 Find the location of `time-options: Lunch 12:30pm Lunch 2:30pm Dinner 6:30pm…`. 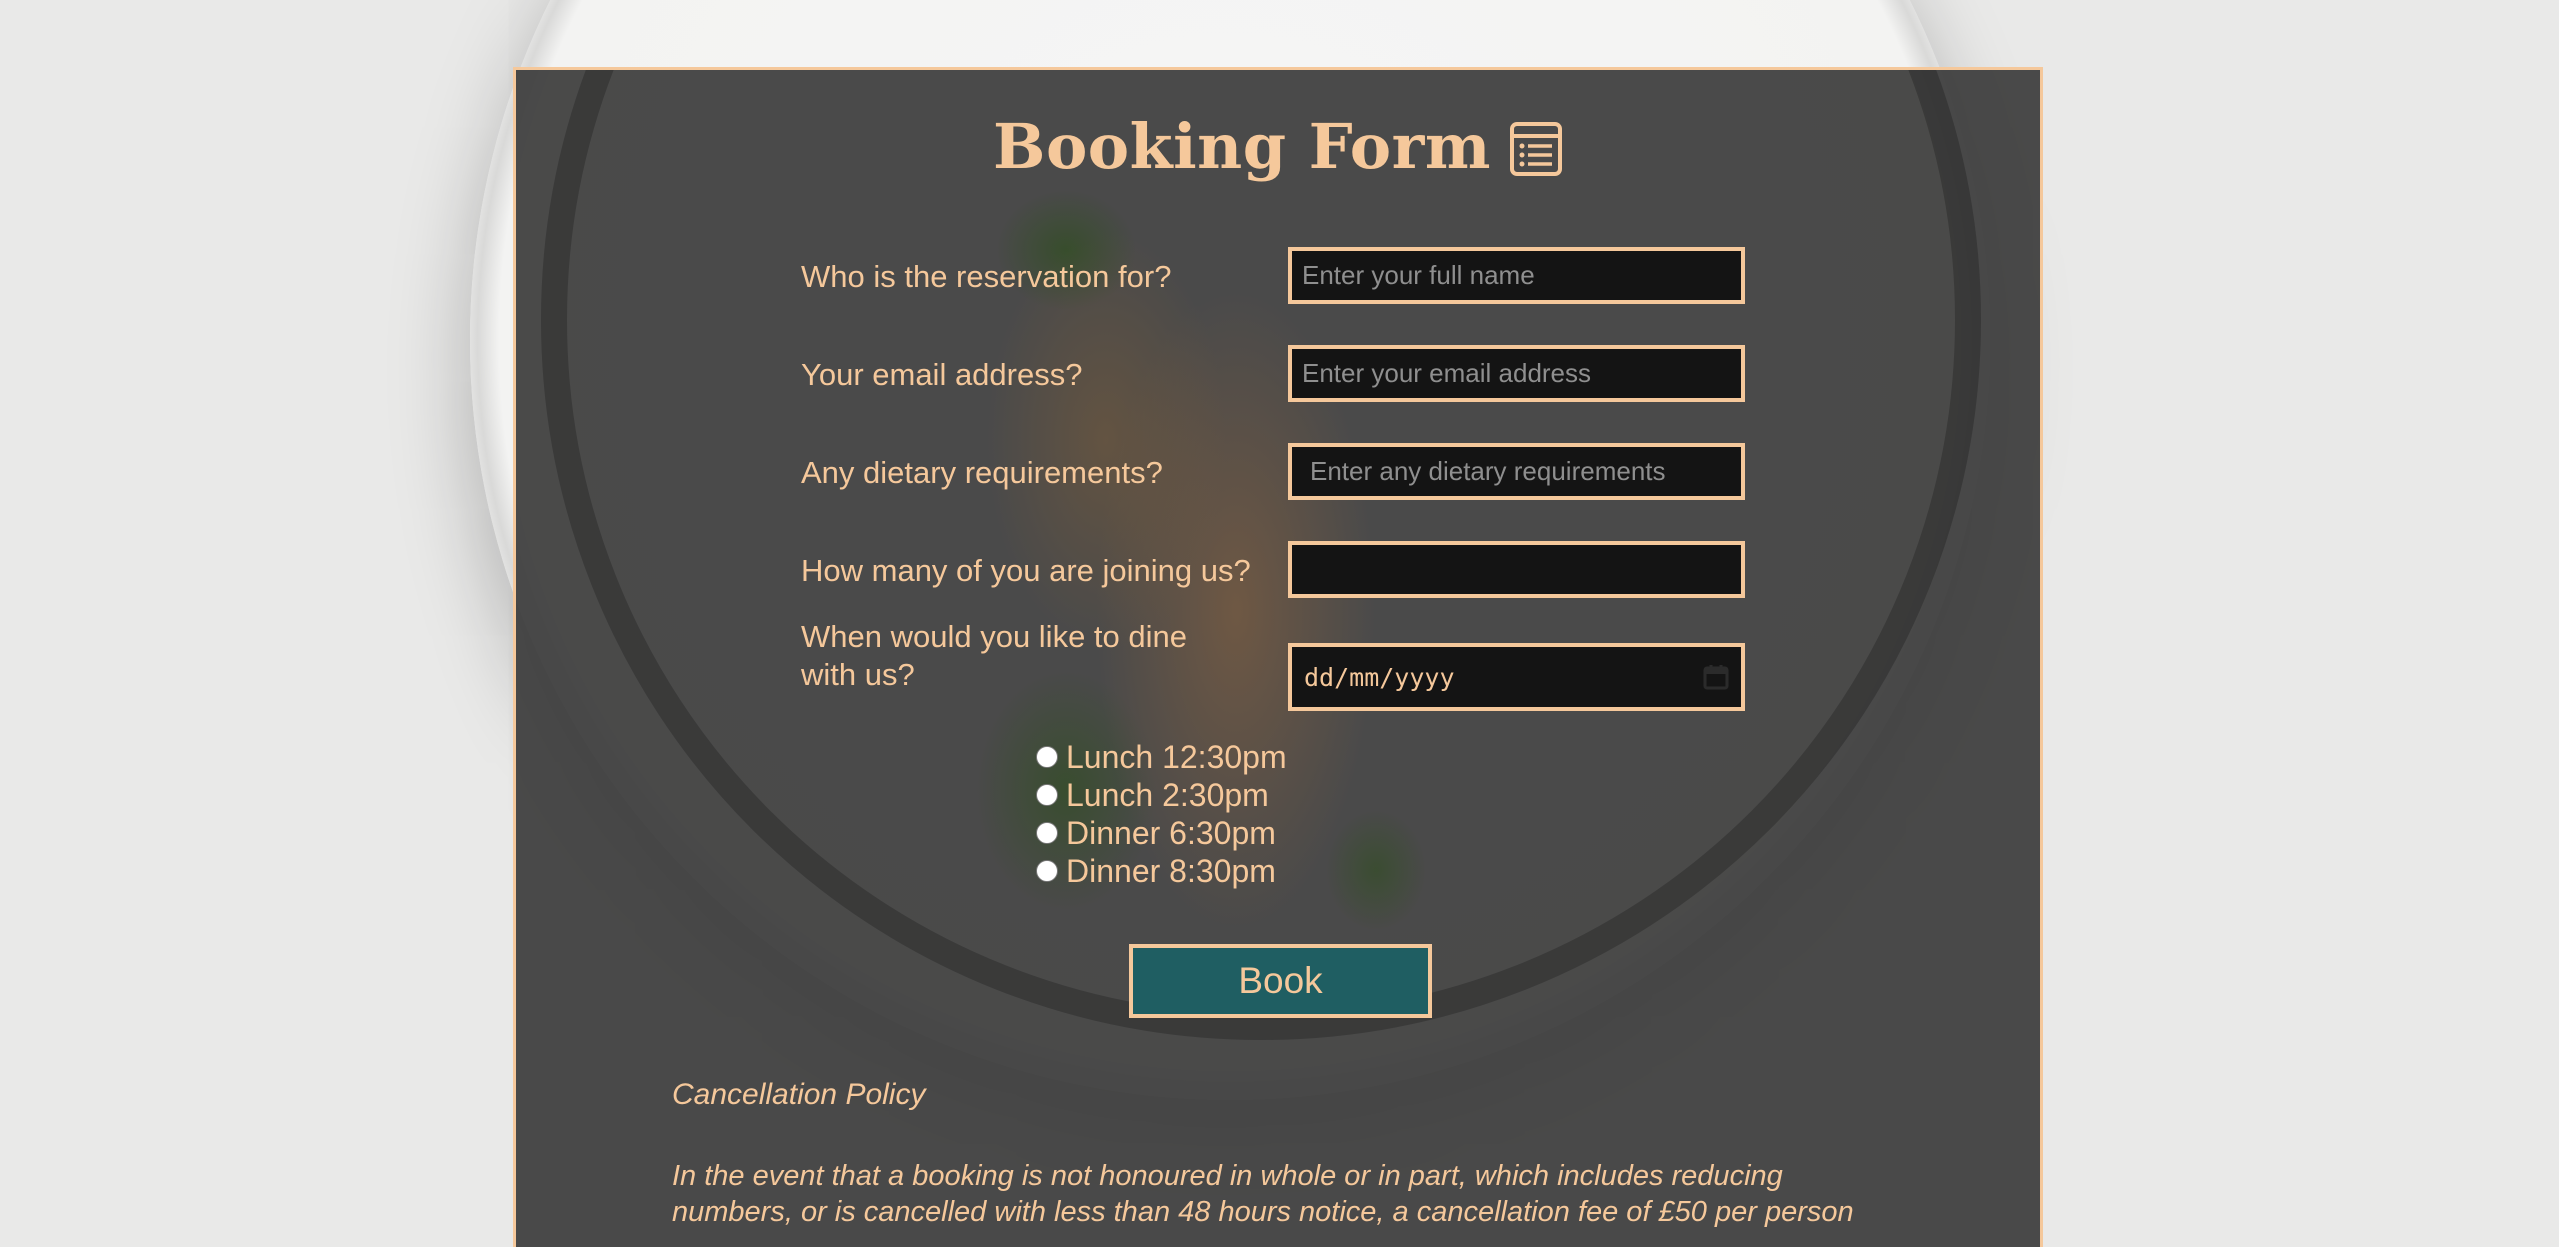

time-options: Lunch 12:30pm Lunch 2:30pm Dinner 6:30pm… is located at coordinates (1161, 814).